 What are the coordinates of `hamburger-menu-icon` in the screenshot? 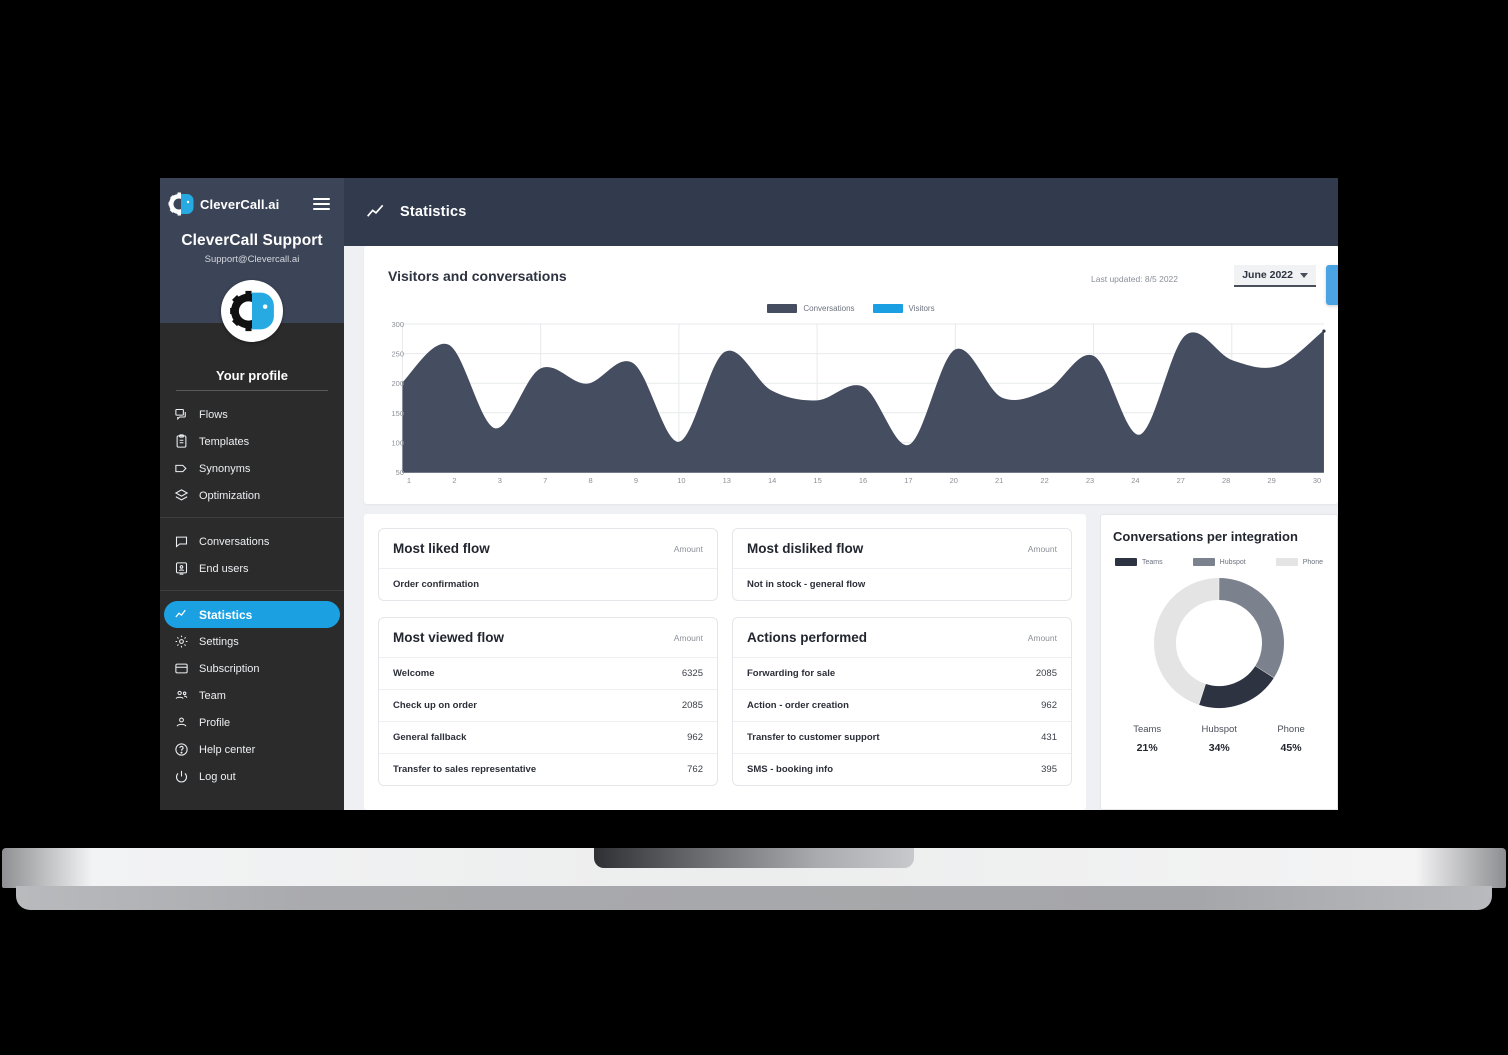 It's located at (321, 204).